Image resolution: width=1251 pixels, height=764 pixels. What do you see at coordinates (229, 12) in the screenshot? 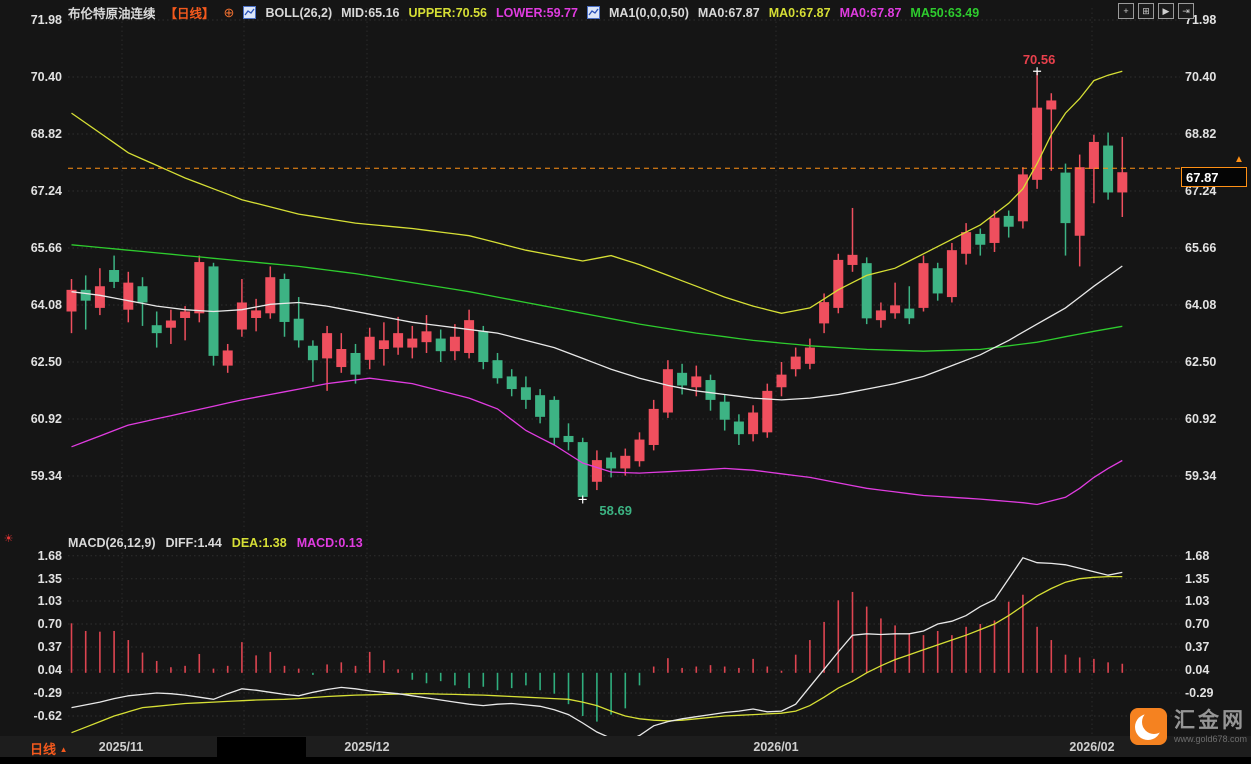
I see `add-indicator-icon: ⊕` at bounding box center [229, 12].